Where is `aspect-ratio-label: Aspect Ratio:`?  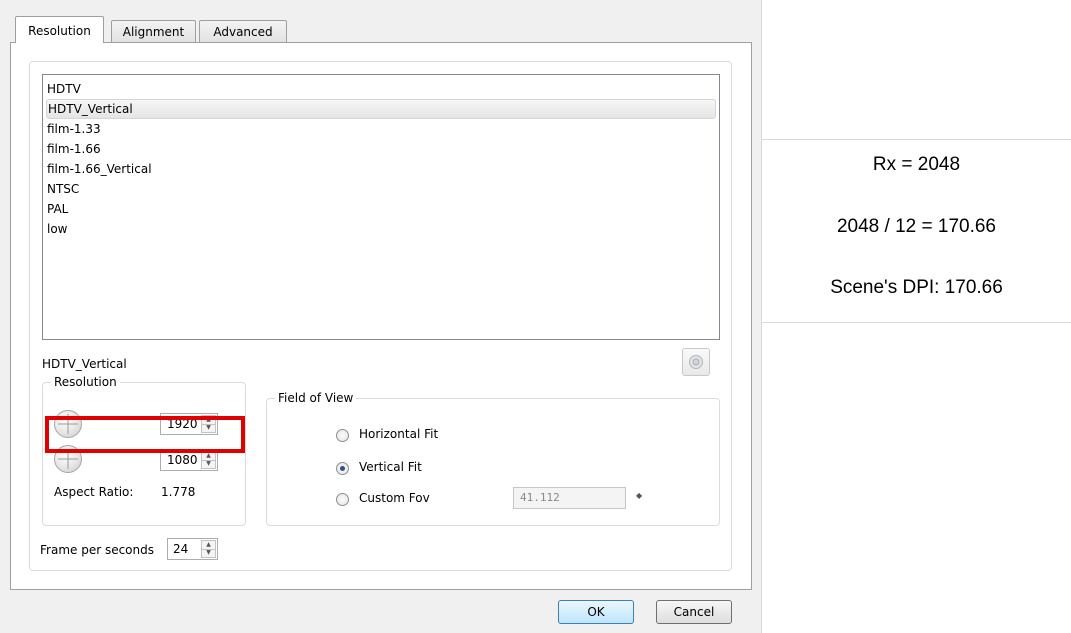 aspect-ratio-label: Aspect Ratio: is located at coordinates (94, 492).